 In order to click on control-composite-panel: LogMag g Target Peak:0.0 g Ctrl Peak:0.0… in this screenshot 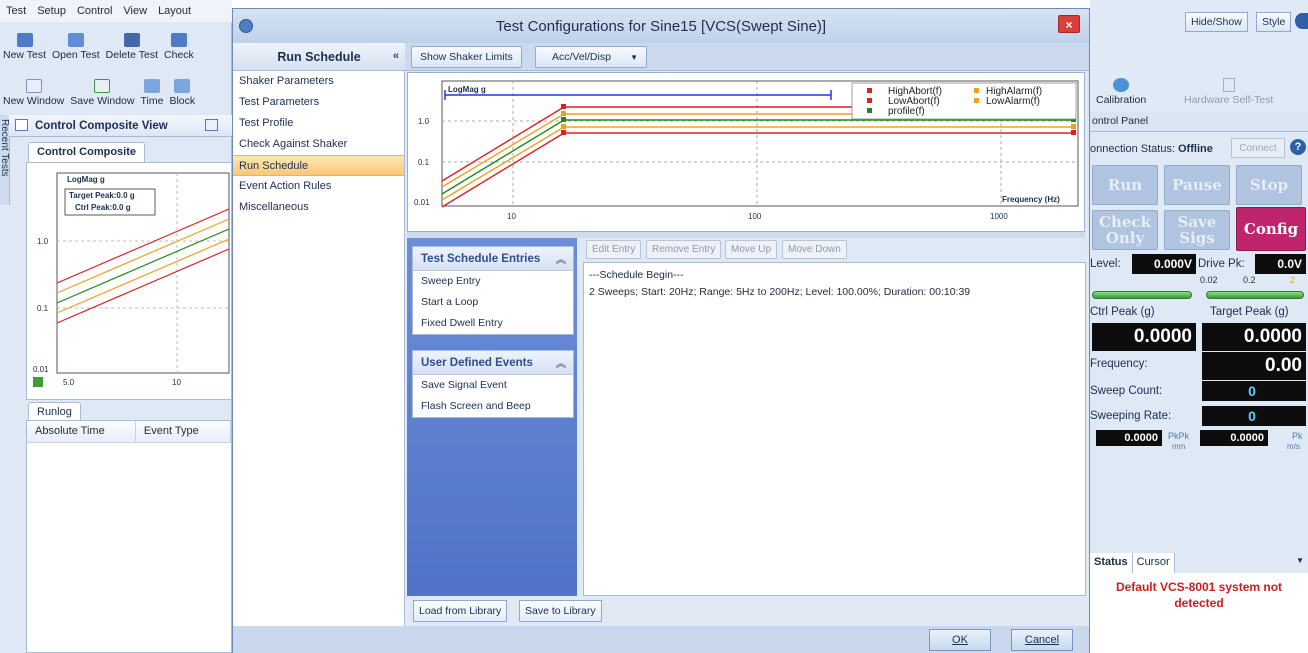, I will do `click(129, 281)`.